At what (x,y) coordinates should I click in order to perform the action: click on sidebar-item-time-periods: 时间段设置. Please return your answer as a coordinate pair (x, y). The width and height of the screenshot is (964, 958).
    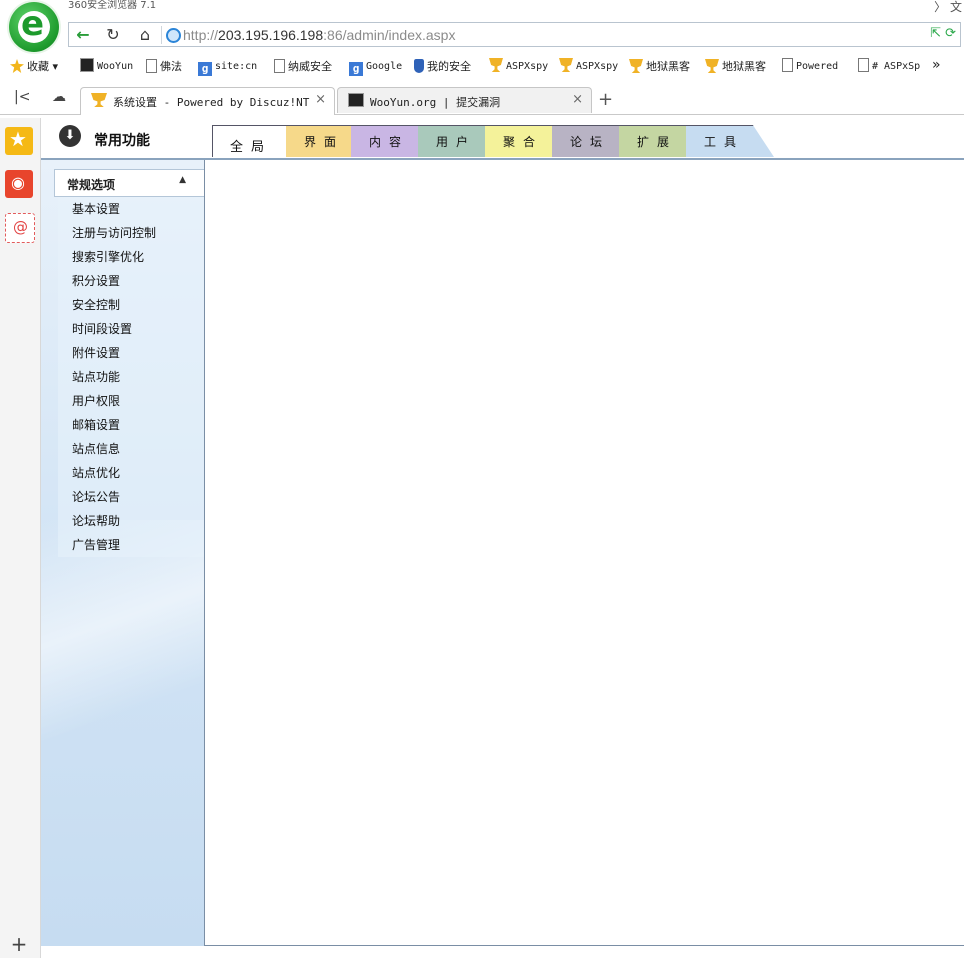
    Looking at the image, I should click on (131, 329).